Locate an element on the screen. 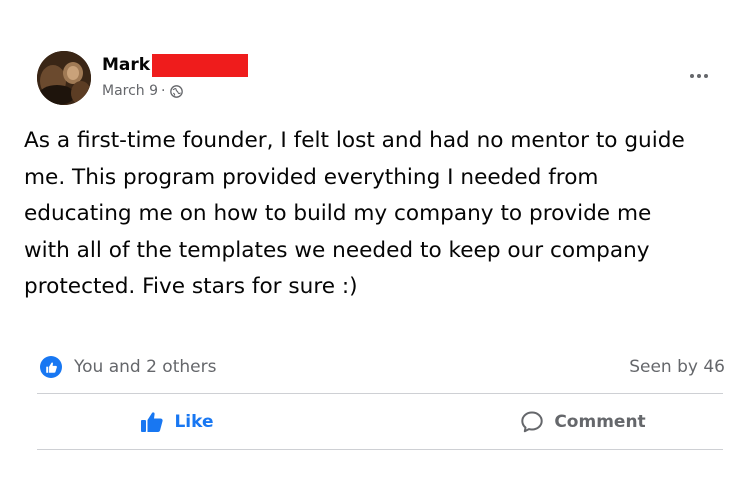 The image size is (753, 491). author-row: Mark is located at coordinates (175, 65).